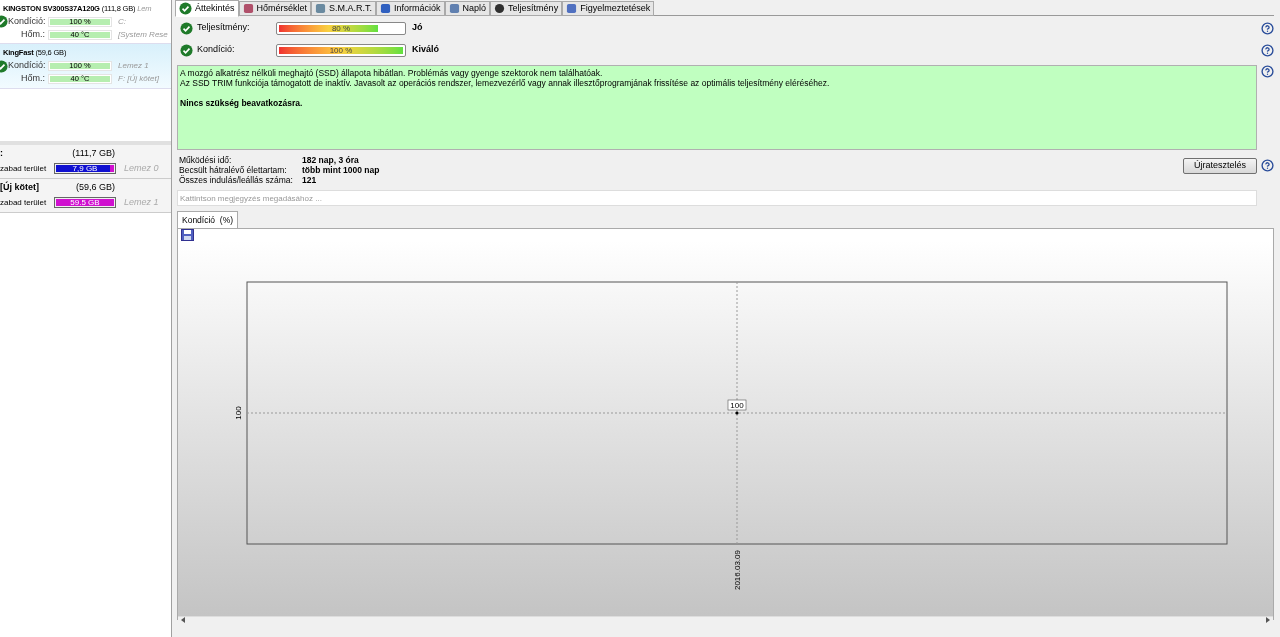  Describe the element at coordinates (238, 413) in the screenshot. I see `y-tick-label: 100` at that location.